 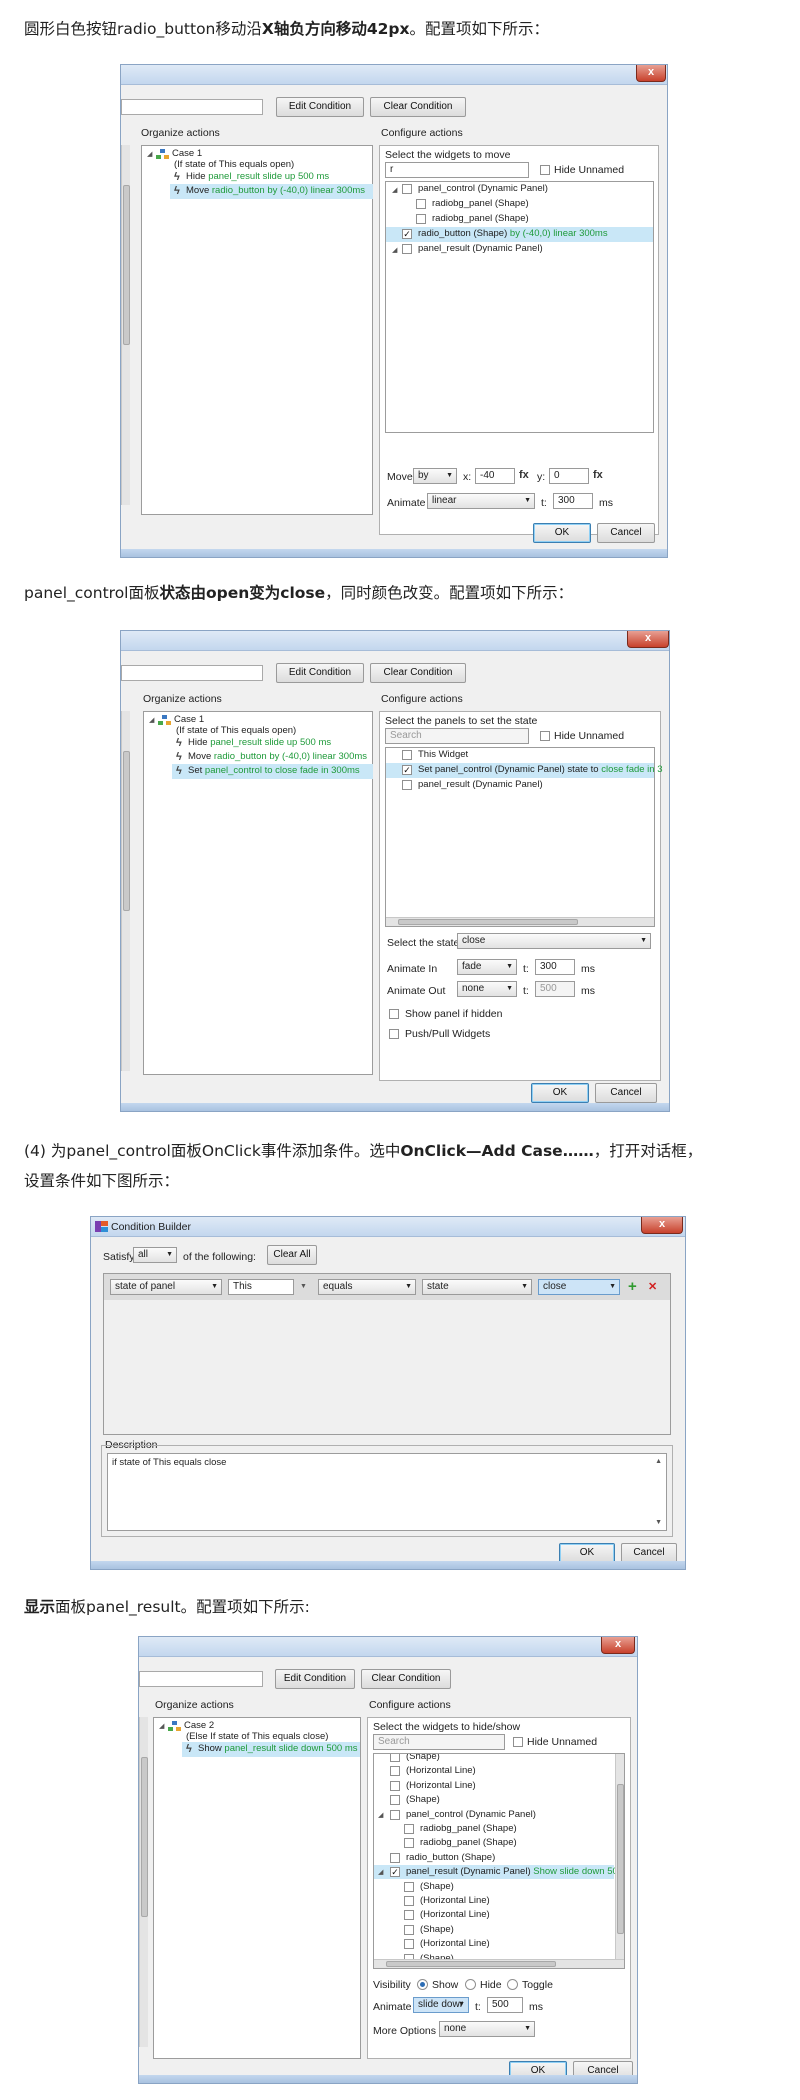 What do you see at coordinates (579, 1287) in the screenshot?
I see `condition-value-select: close ▼` at bounding box center [579, 1287].